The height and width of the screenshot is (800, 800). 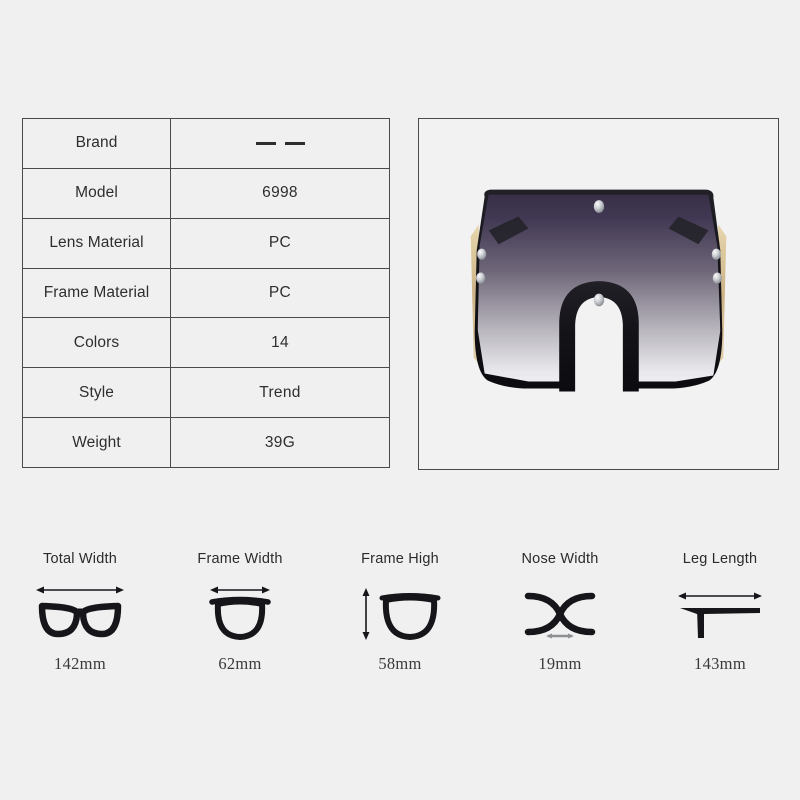 I want to click on table-row: Colors 14, so click(x=206, y=343).